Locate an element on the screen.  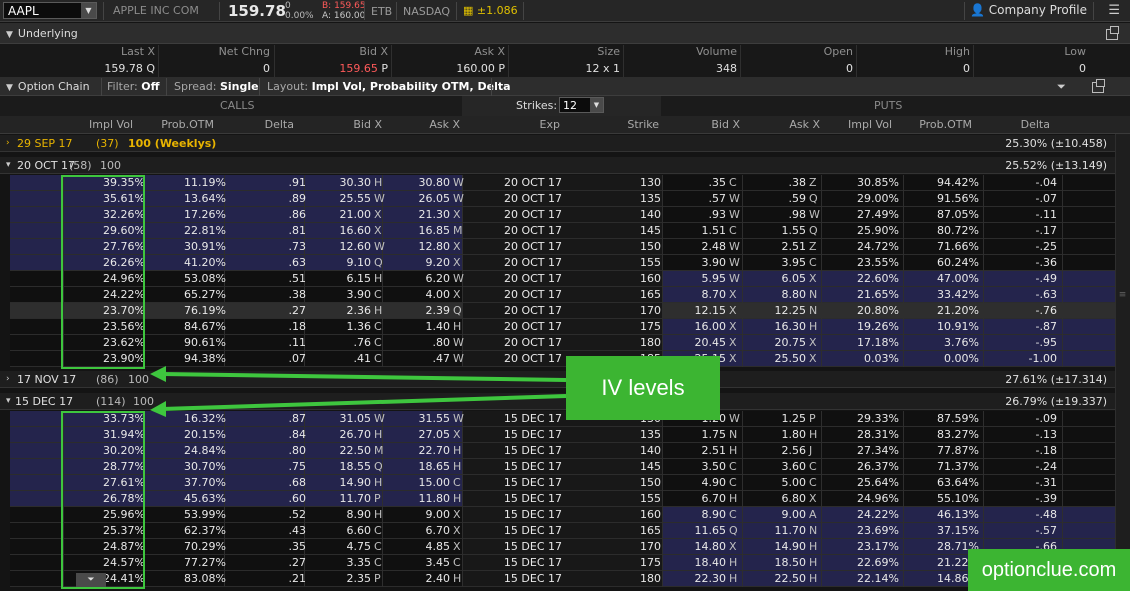
put-ask: 11.70 is located at coordinates (791, 530).